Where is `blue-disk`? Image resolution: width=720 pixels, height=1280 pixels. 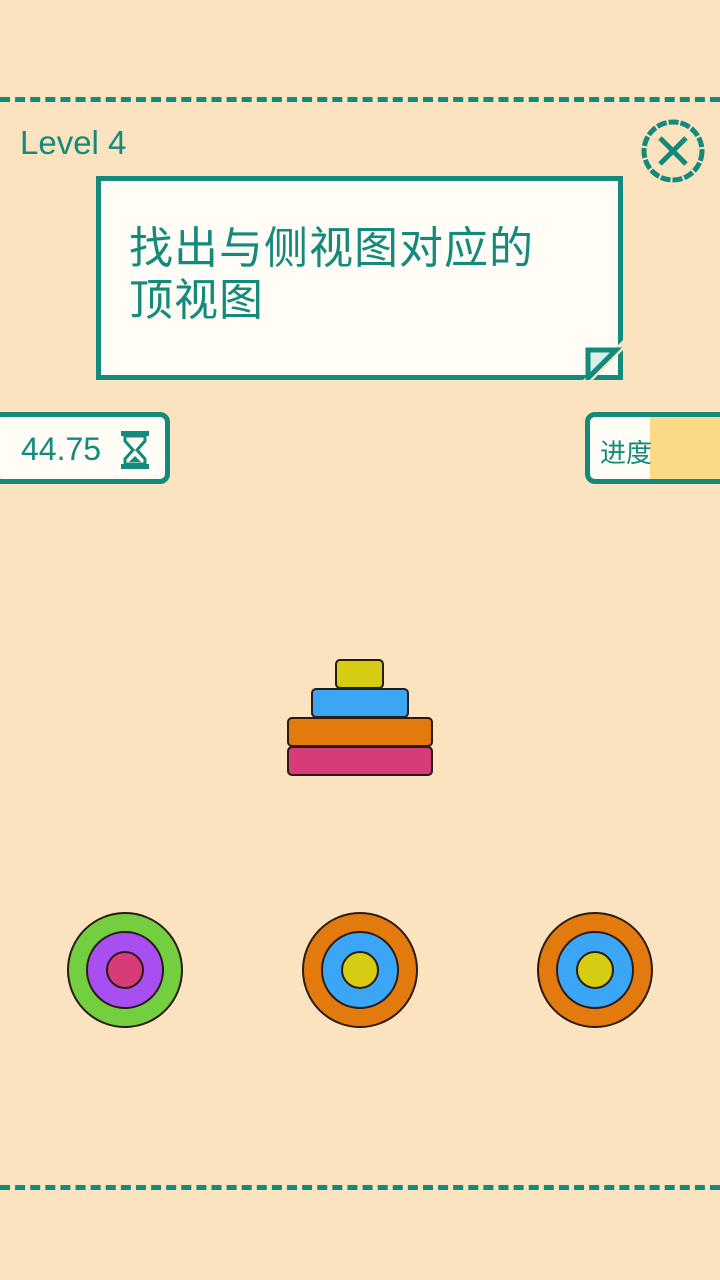 blue-disk is located at coordinates (360, 703).